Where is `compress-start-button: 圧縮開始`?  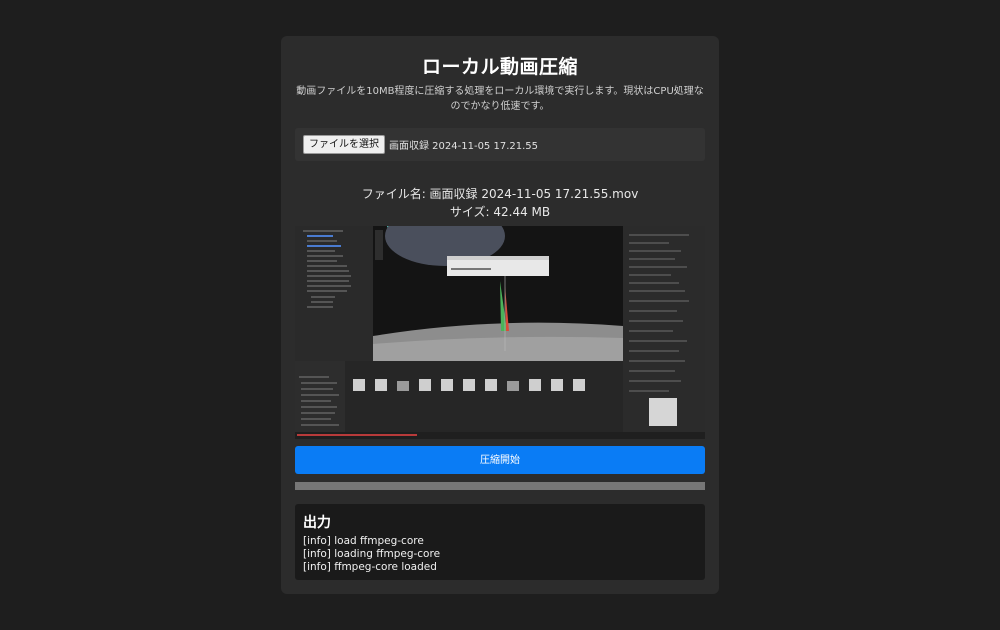
compress-start-button: 圧縮開始 is located at coordinates (500, 460).